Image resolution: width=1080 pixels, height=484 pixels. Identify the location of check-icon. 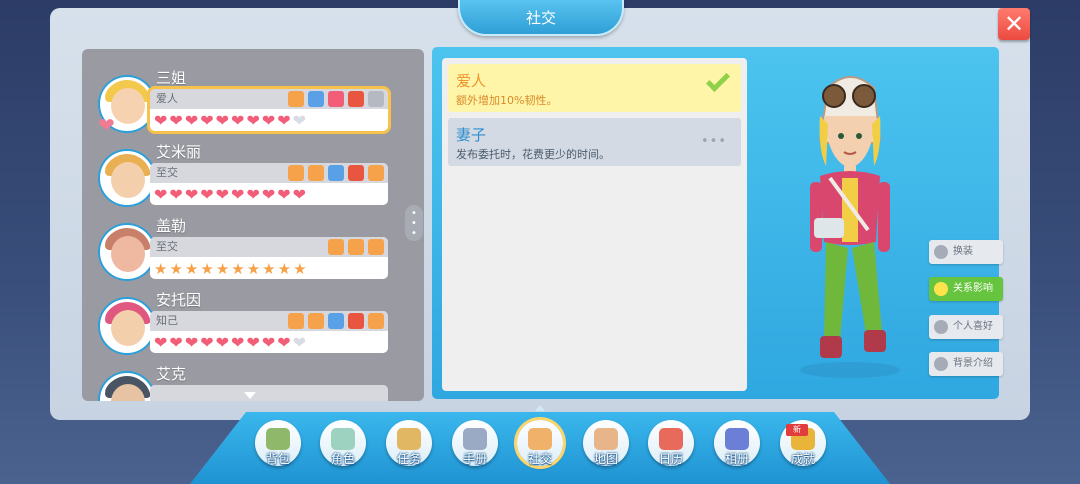
(718, 80).